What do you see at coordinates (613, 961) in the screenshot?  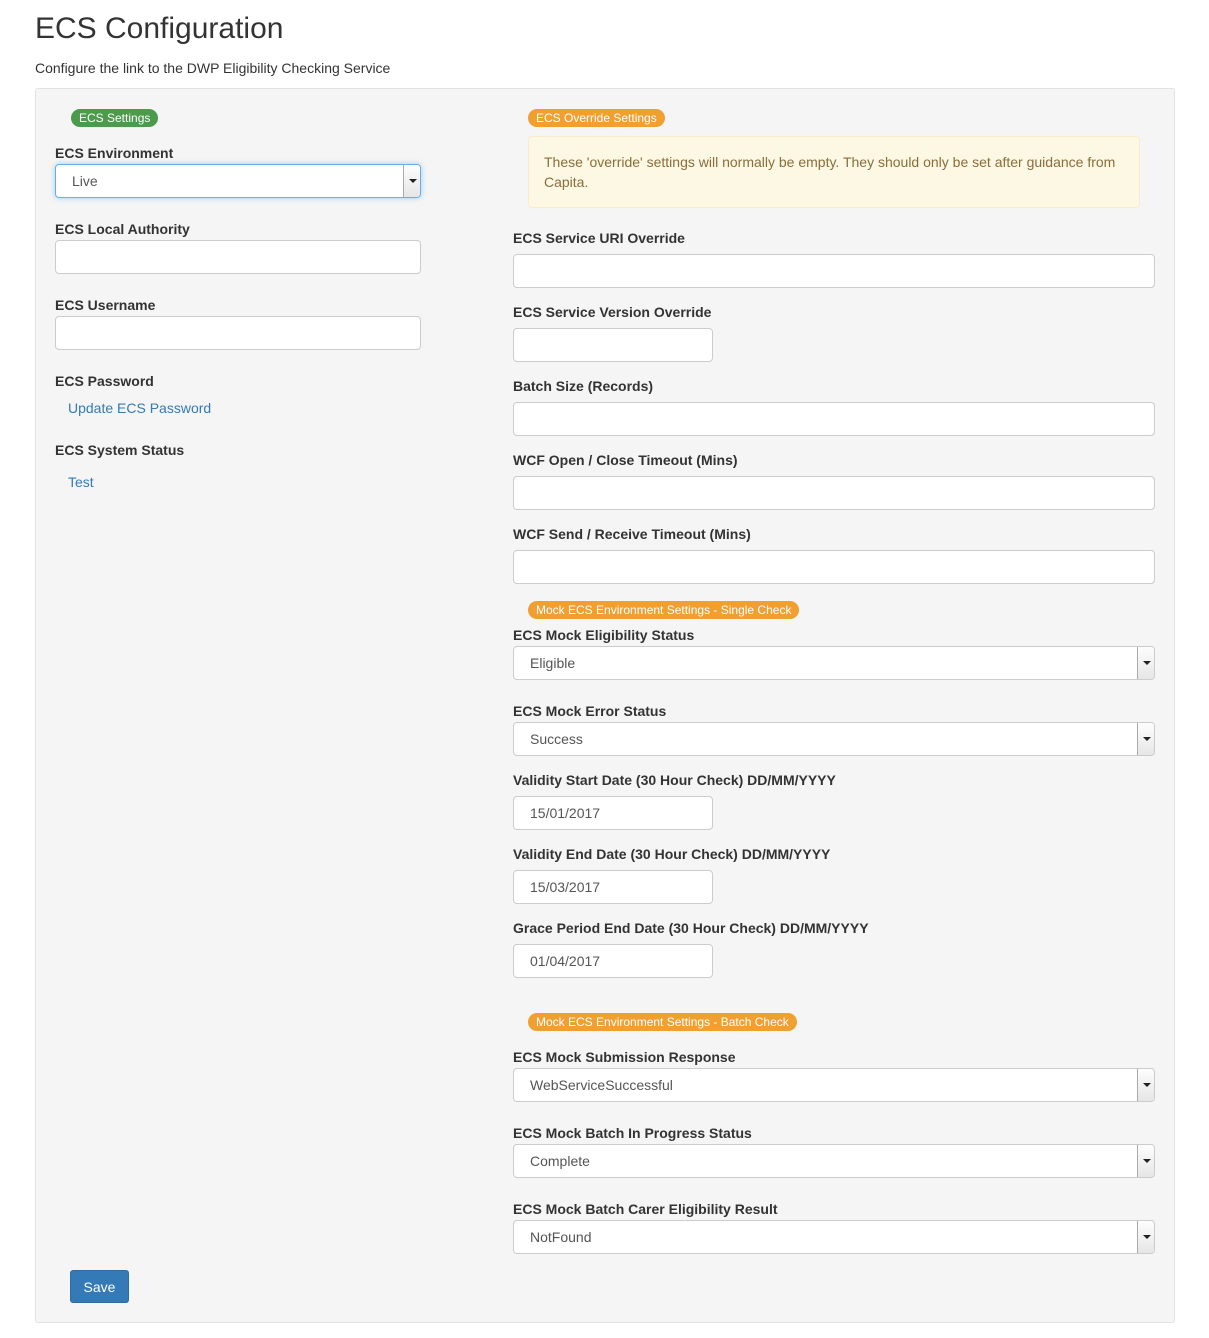 I see `grace-period-end-date-input` at bounding box center [613, 961].